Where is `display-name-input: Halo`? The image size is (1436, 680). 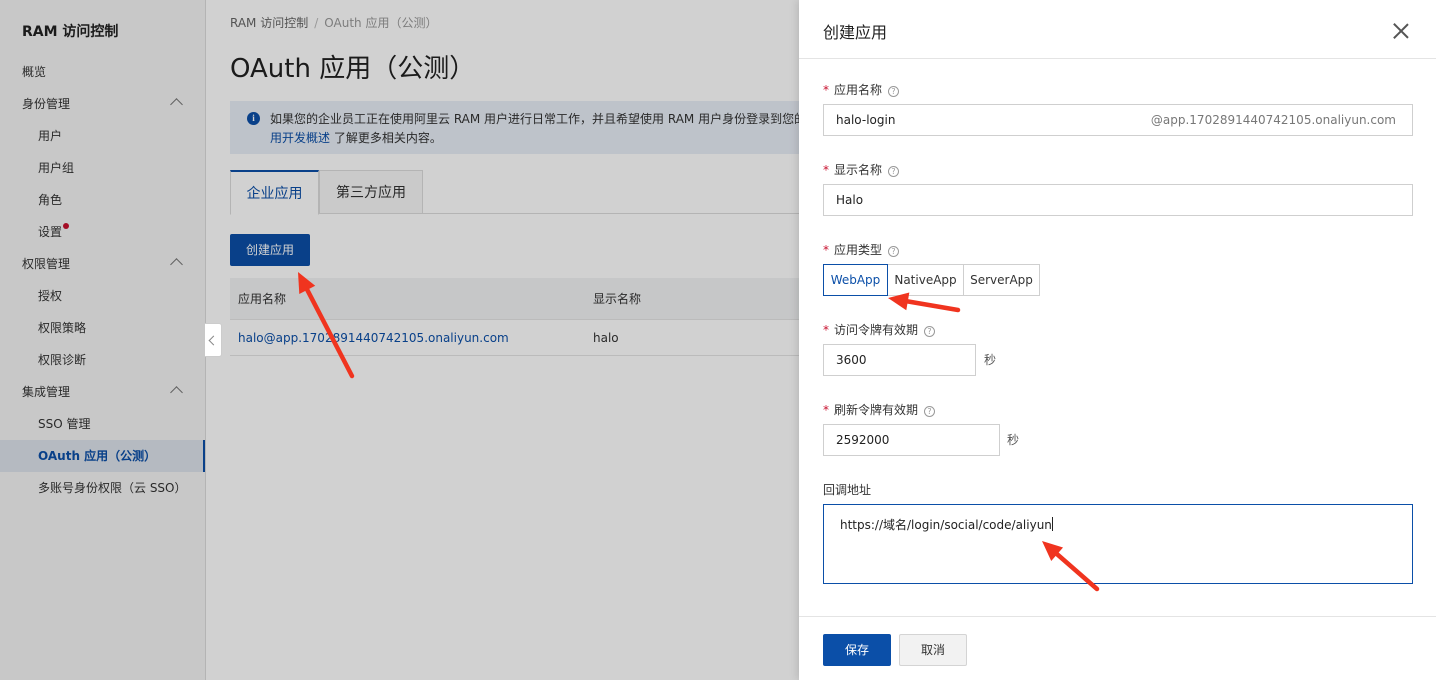
display-name-input: Halo is located at coordinates (1118, 200).